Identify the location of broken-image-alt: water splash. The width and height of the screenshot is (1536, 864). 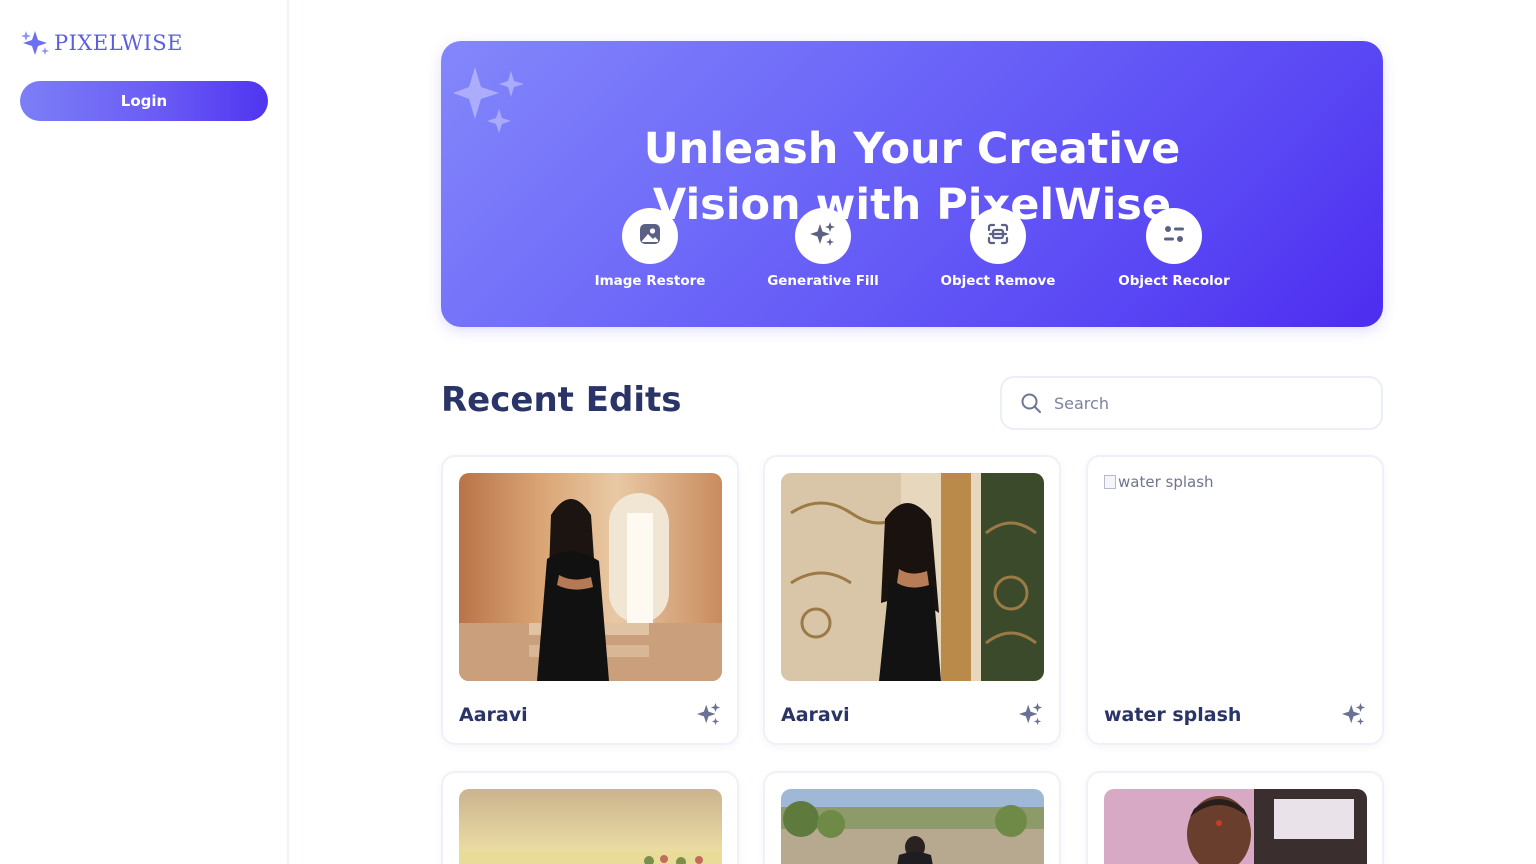
(1166, 482).